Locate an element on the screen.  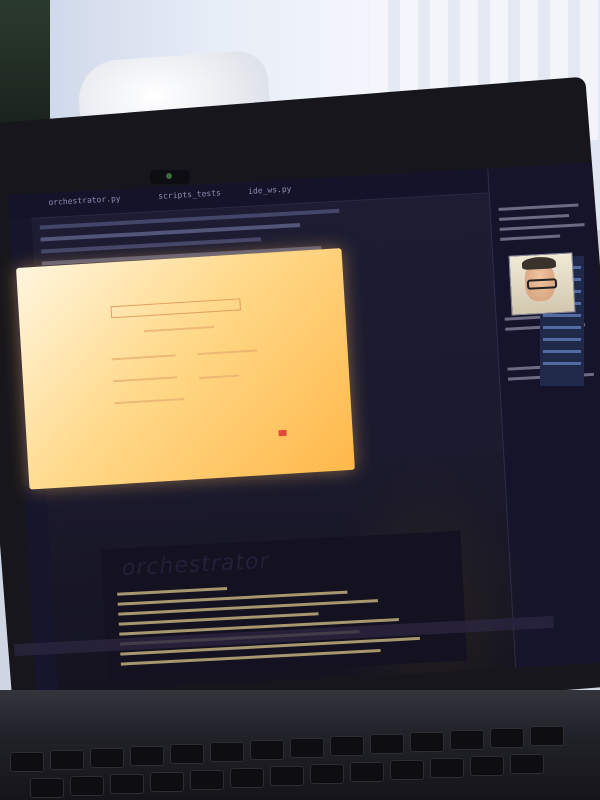
glasses-icon is located at coordinates (542, 284).